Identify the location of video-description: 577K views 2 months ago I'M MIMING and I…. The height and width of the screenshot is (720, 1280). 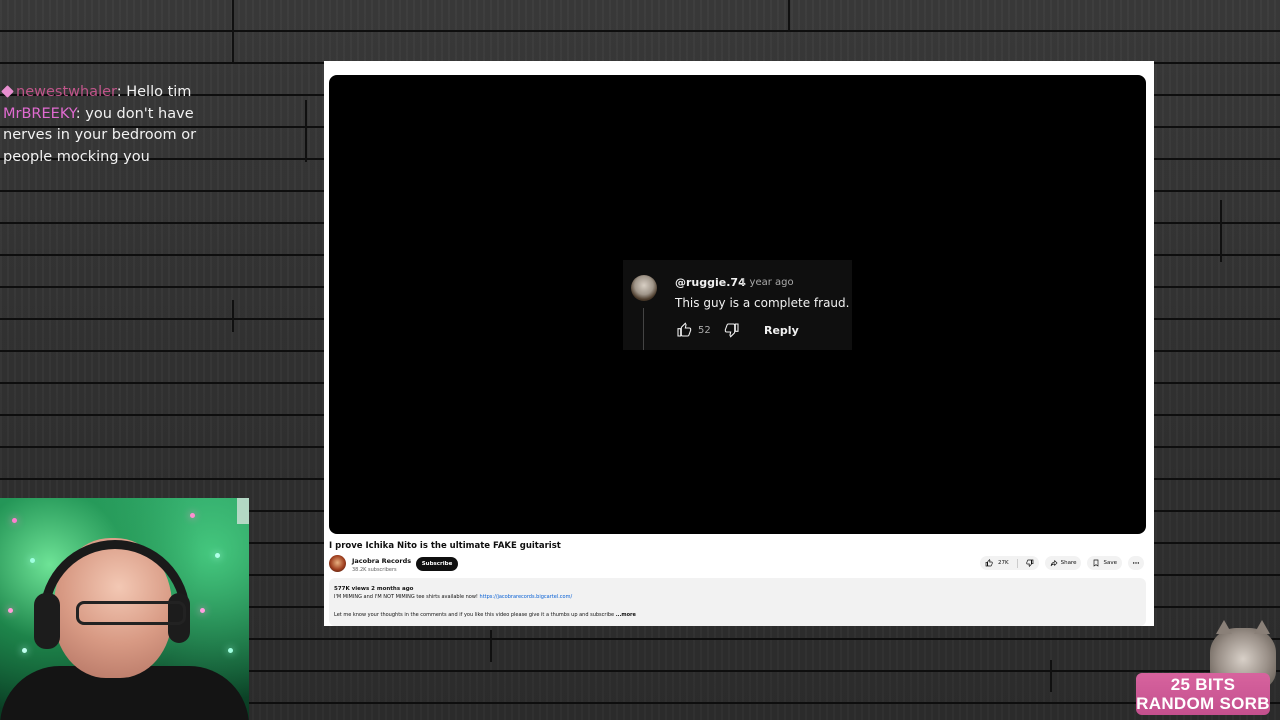
(737, 602).